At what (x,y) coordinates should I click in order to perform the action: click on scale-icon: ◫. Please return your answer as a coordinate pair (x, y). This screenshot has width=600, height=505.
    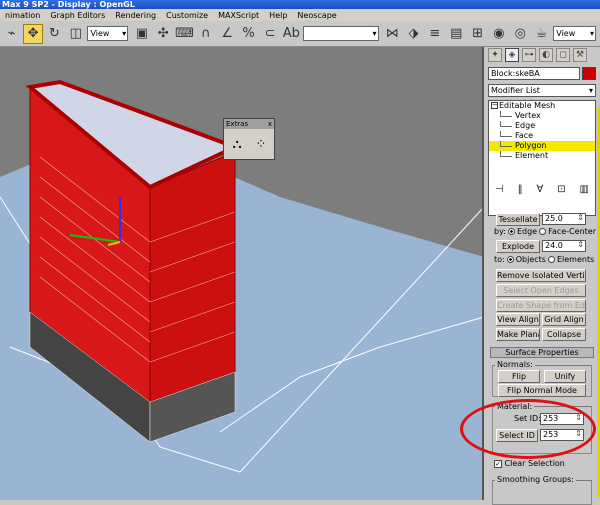
    Looking at the image, I should click on (75, 34).